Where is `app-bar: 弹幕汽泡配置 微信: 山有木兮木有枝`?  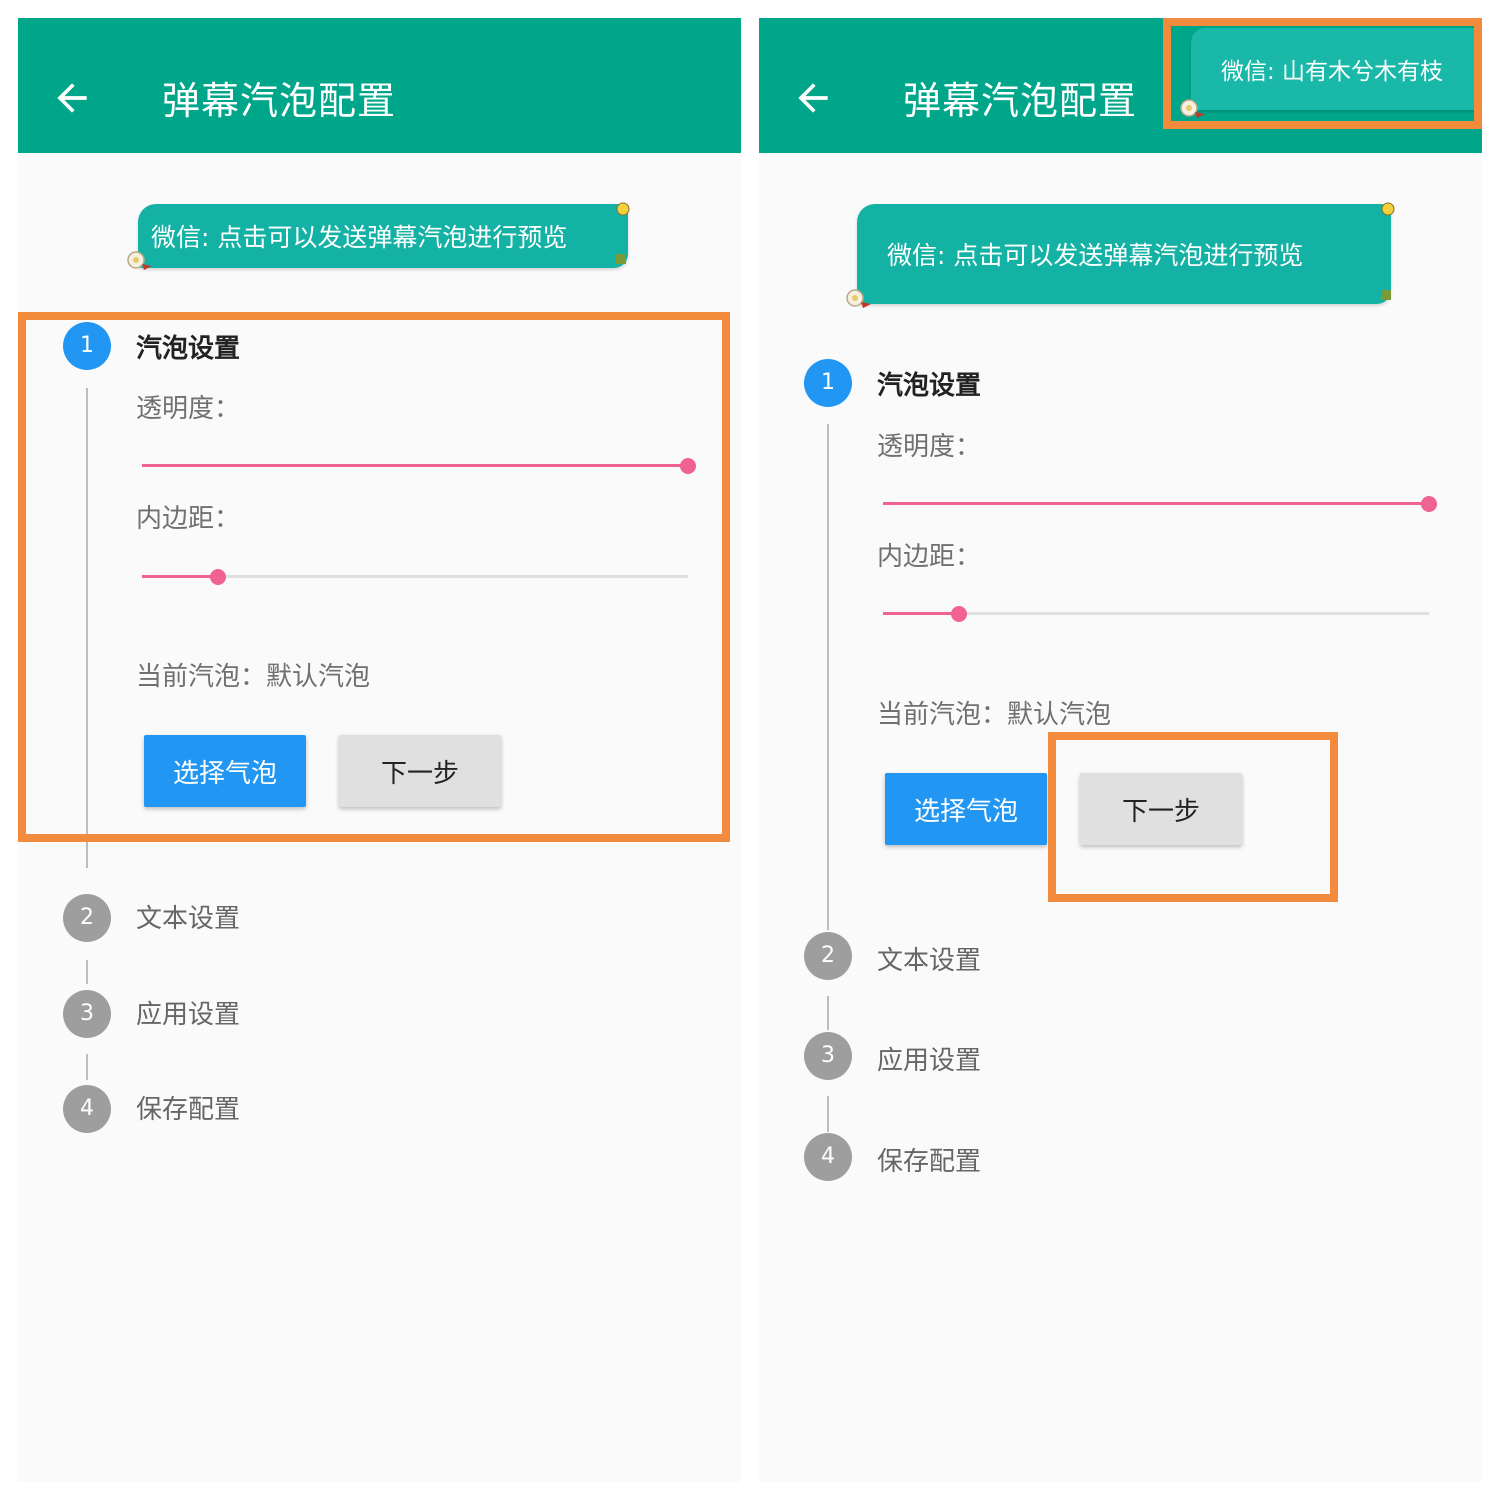 app-bar: 弹幕汽泡配置 微信: 山有木兮木有枝 is located at coordinates (1120, 85).